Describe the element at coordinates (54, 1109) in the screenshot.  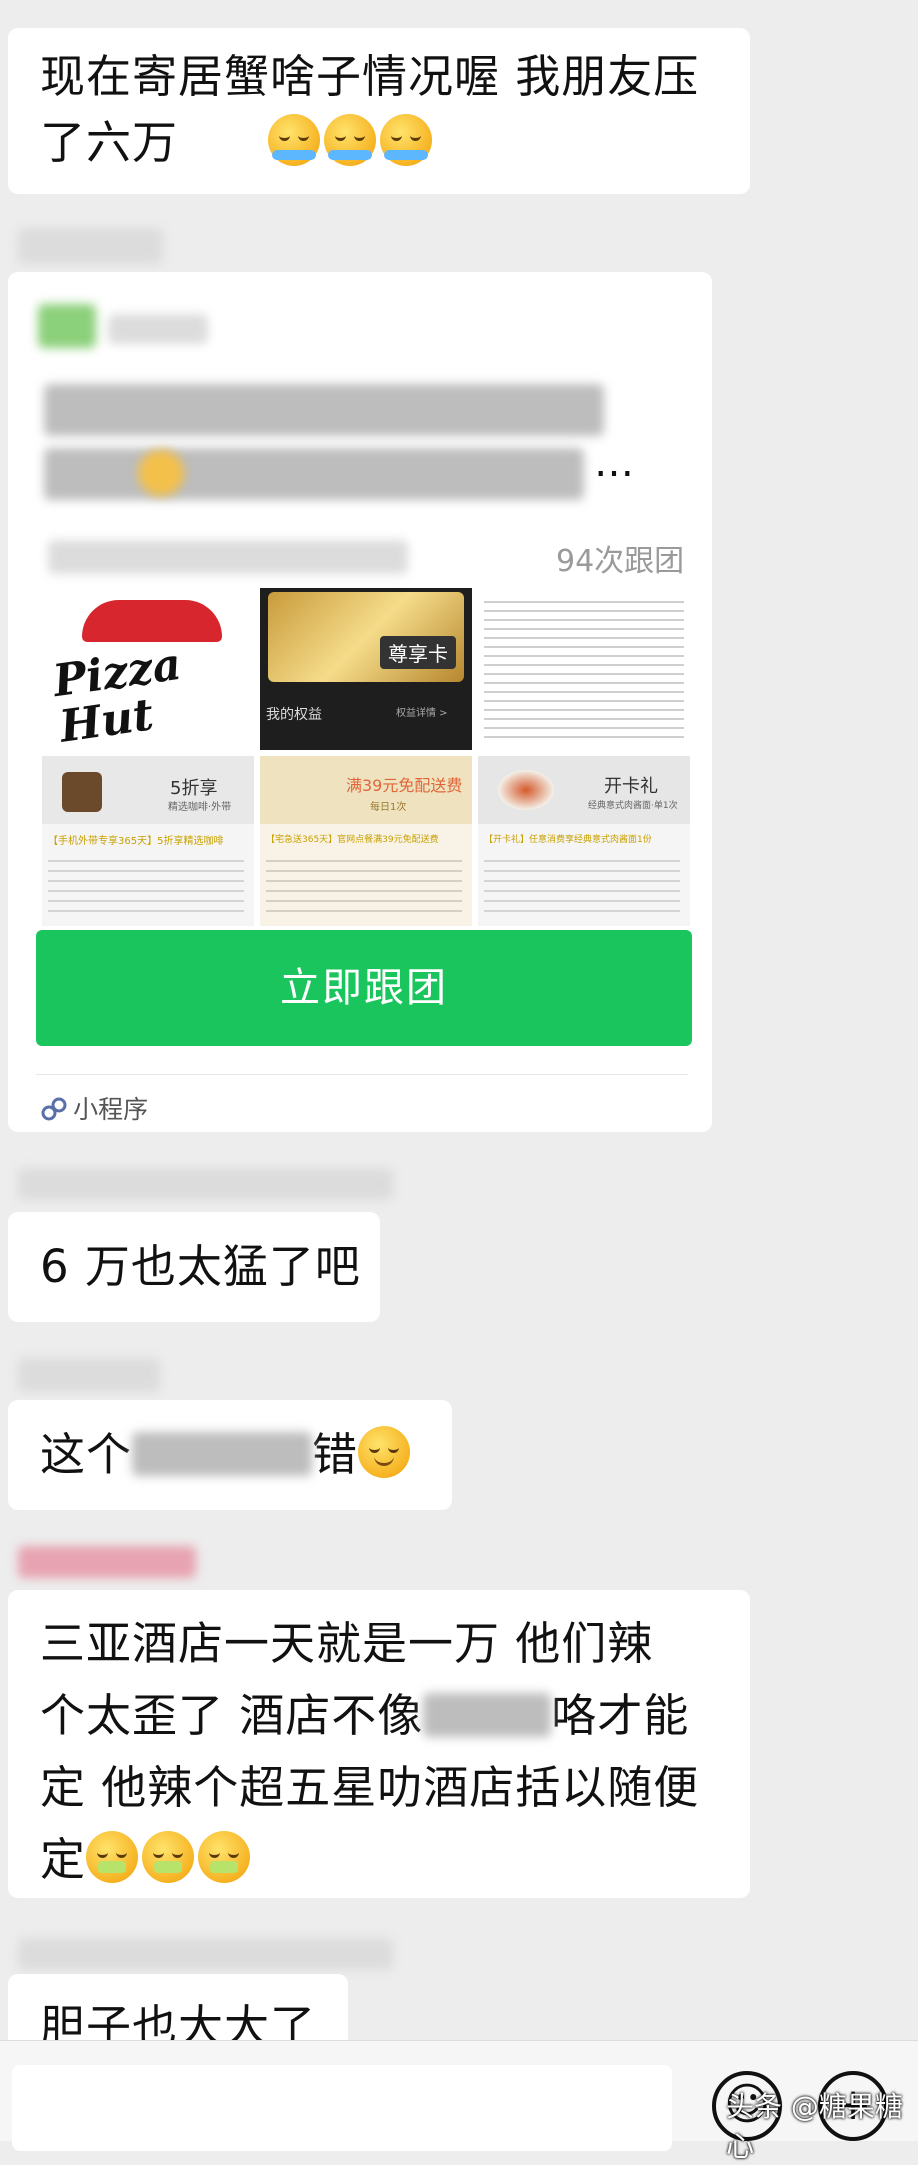
I see `mini-program-icon` at that location.